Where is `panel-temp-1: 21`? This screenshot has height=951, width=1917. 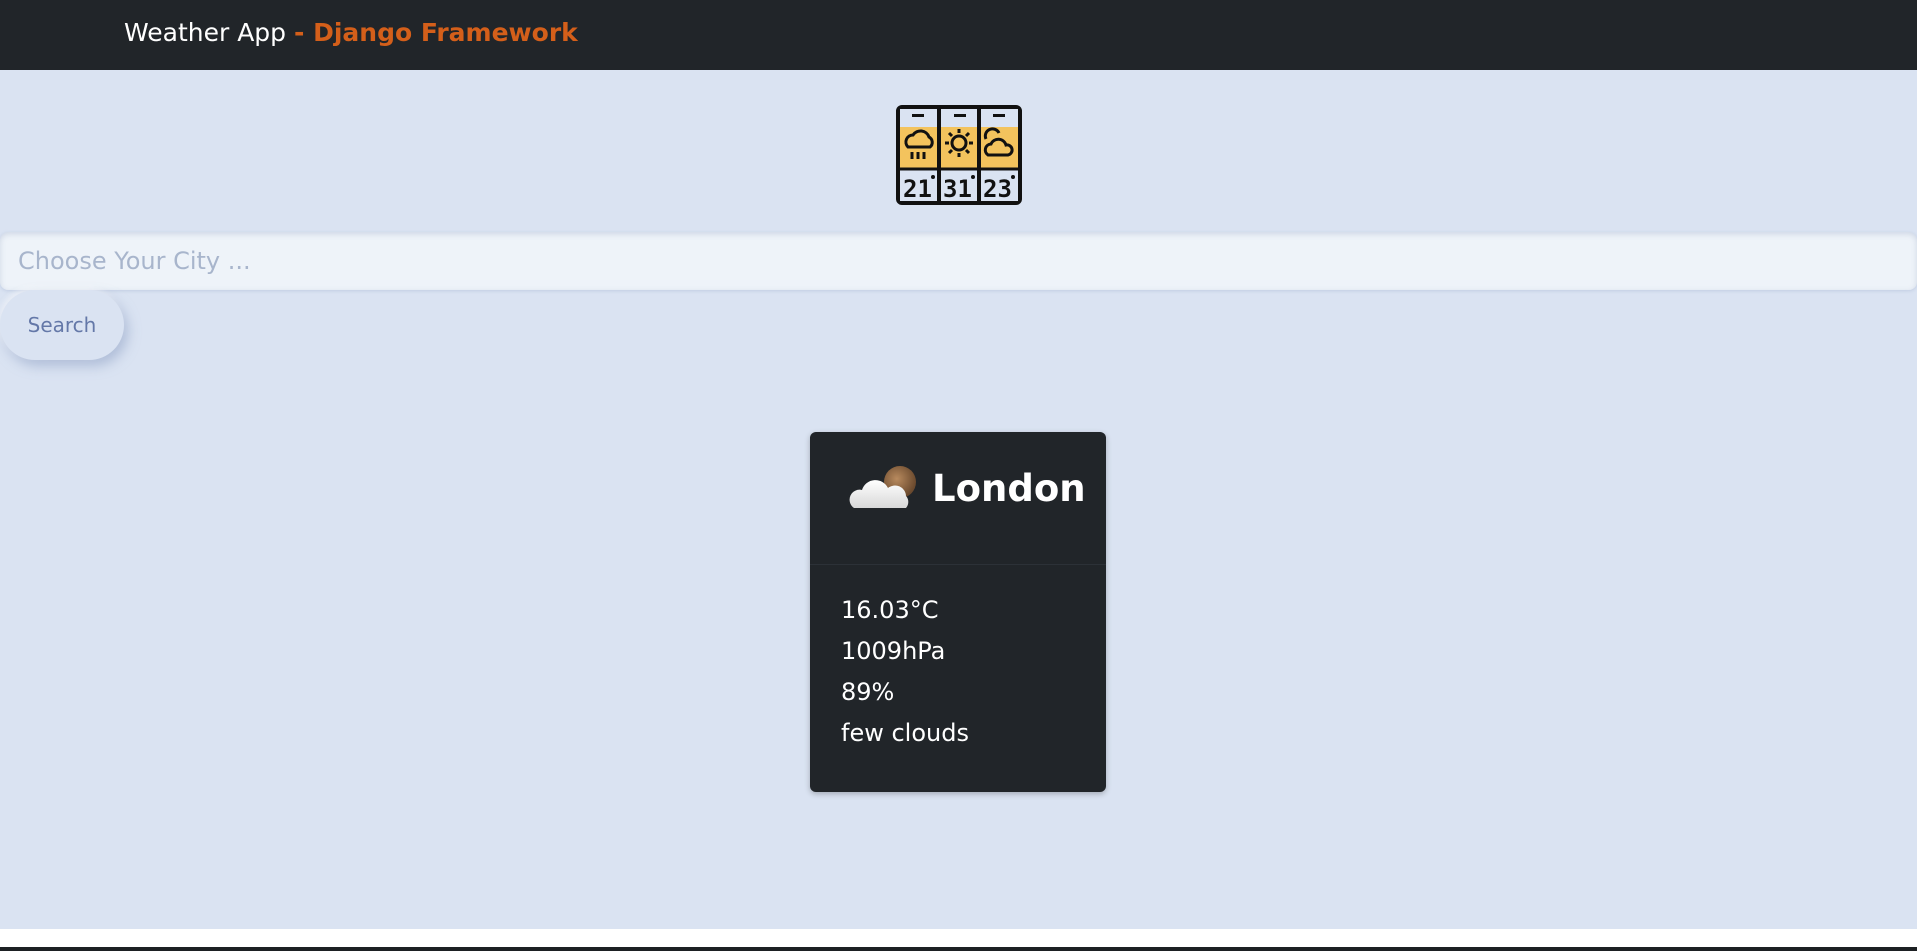
panel-temp-1: 21 is located at coordinates (917, 189).